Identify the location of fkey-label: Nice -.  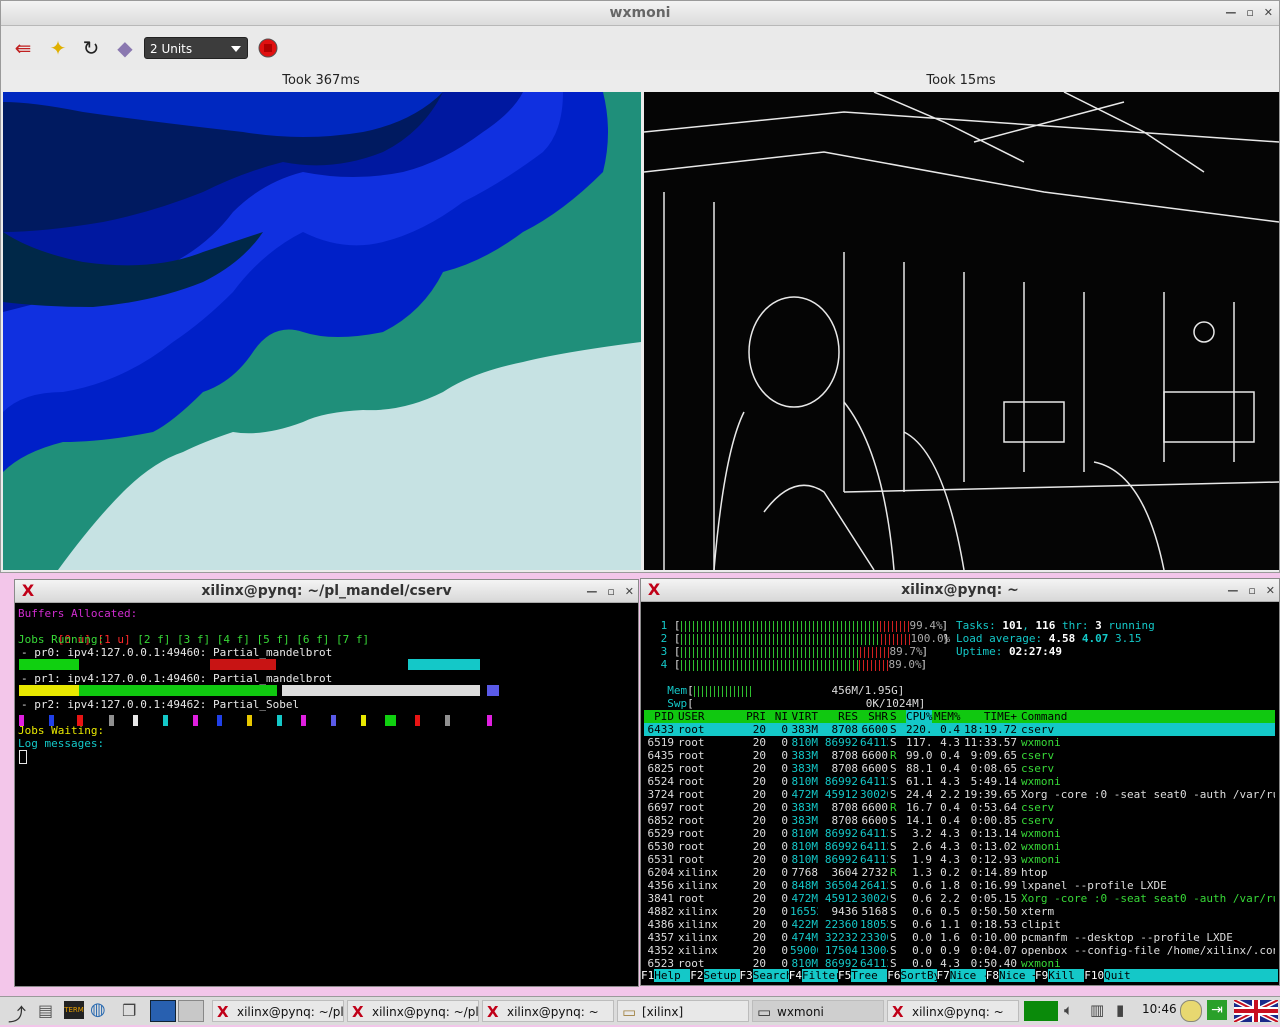
(970, 975).